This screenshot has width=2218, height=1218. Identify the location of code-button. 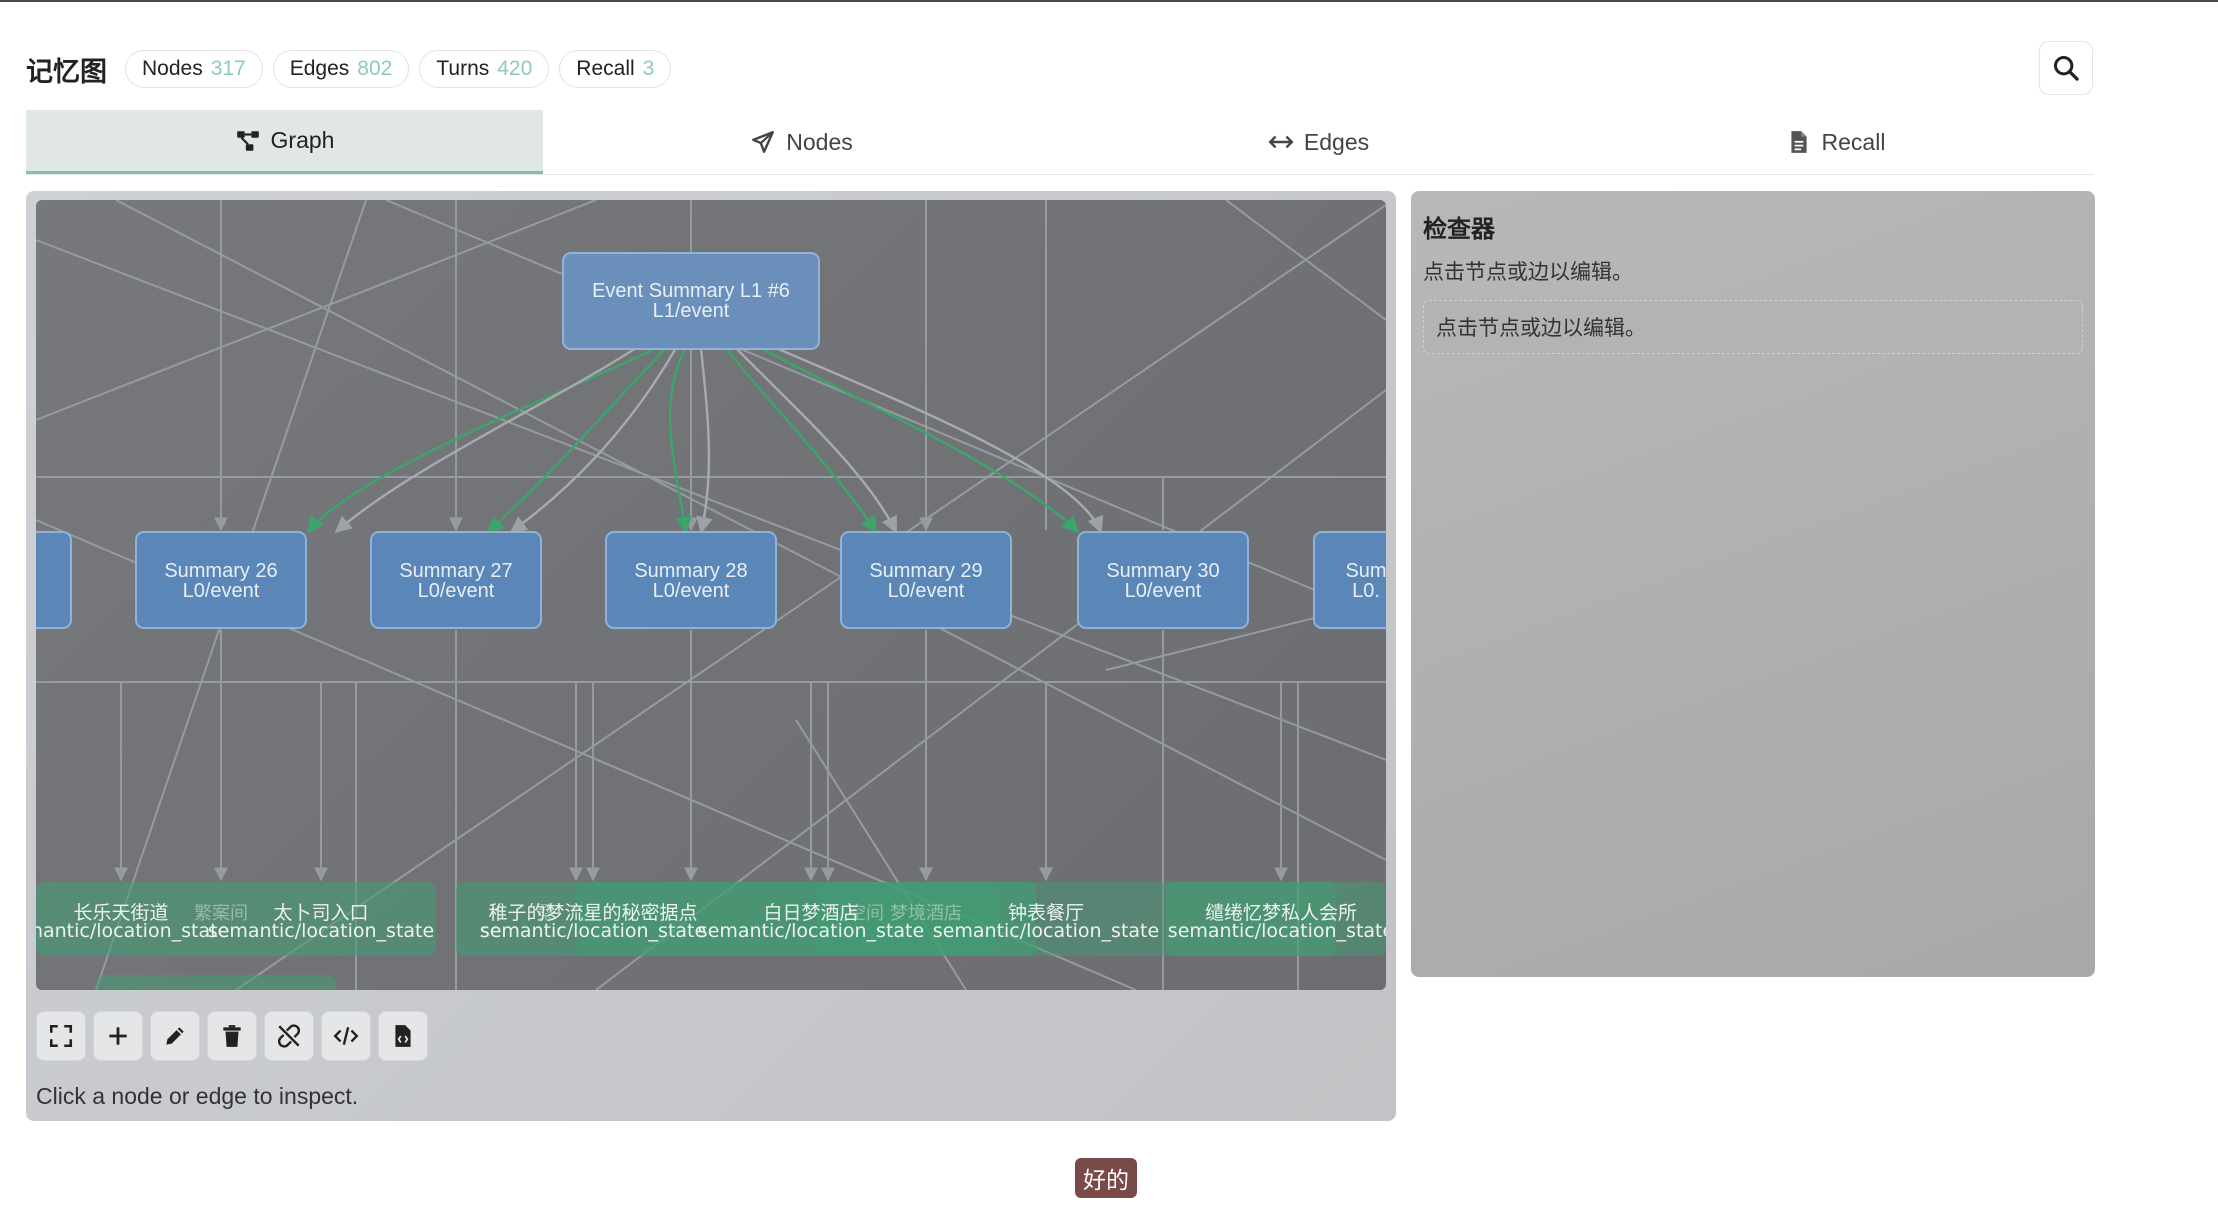
(346, 1036).